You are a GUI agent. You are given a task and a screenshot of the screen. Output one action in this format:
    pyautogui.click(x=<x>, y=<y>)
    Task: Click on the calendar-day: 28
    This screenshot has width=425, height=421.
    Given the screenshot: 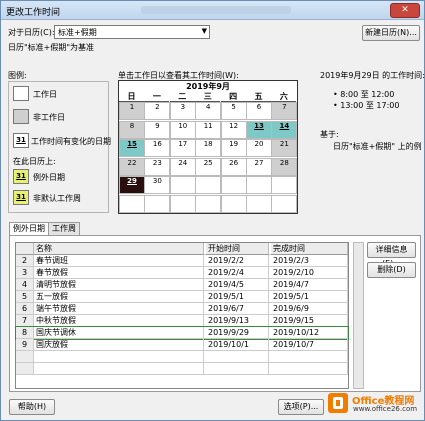 What is the action you would take?
    pyautogui.click(x=284, y=166)
    